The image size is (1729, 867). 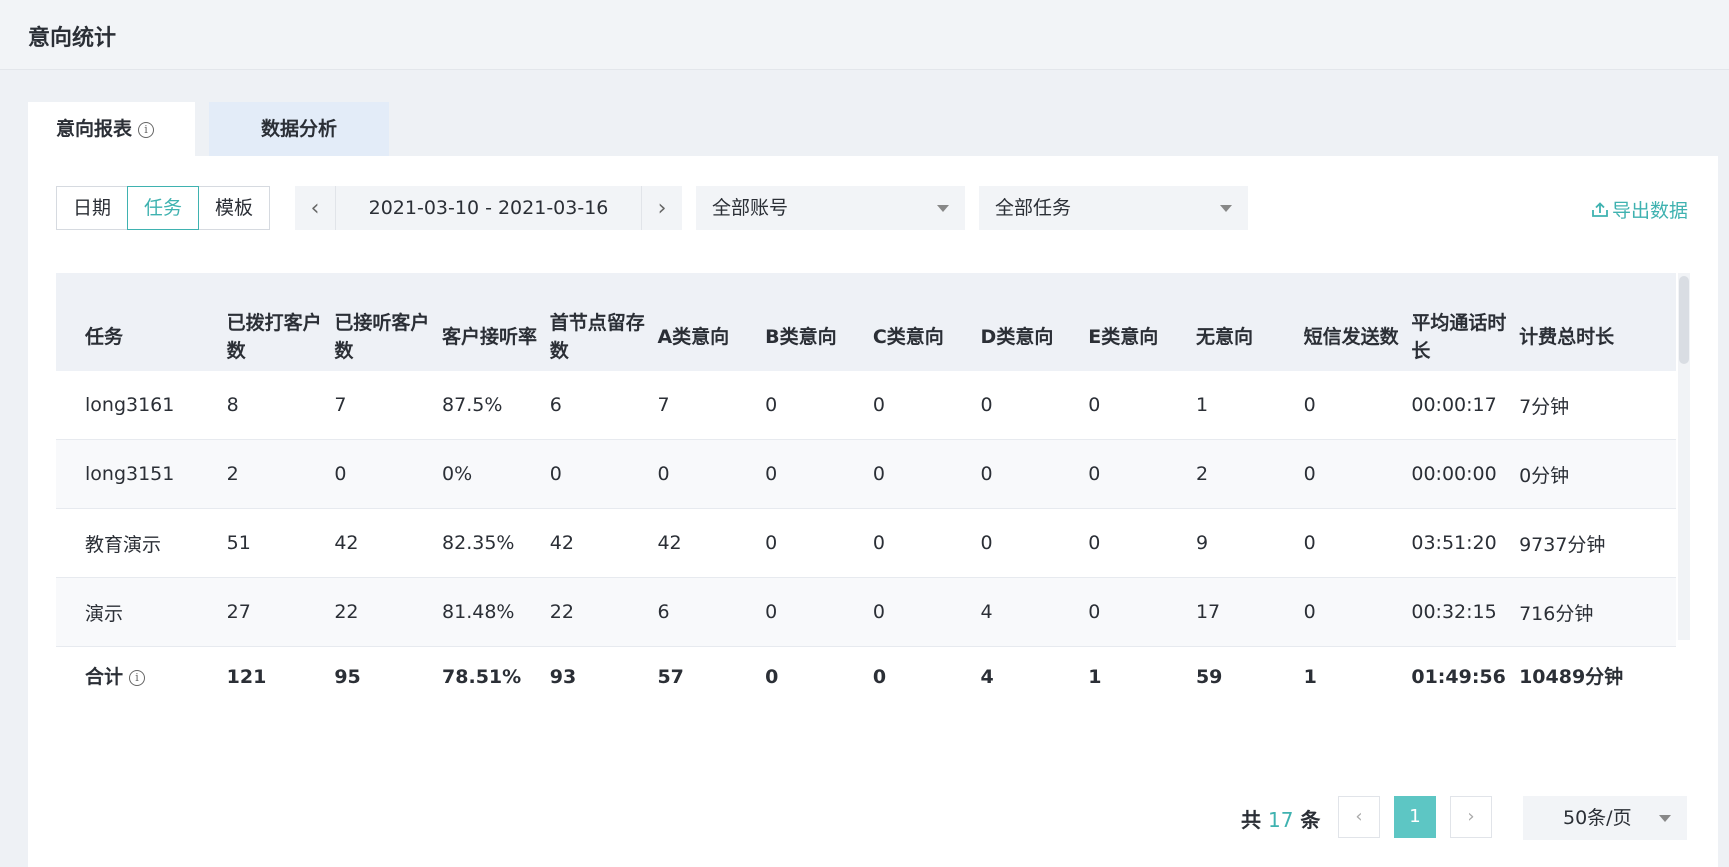 I want to click on column-header: 任务, so click(x=141, y=322).